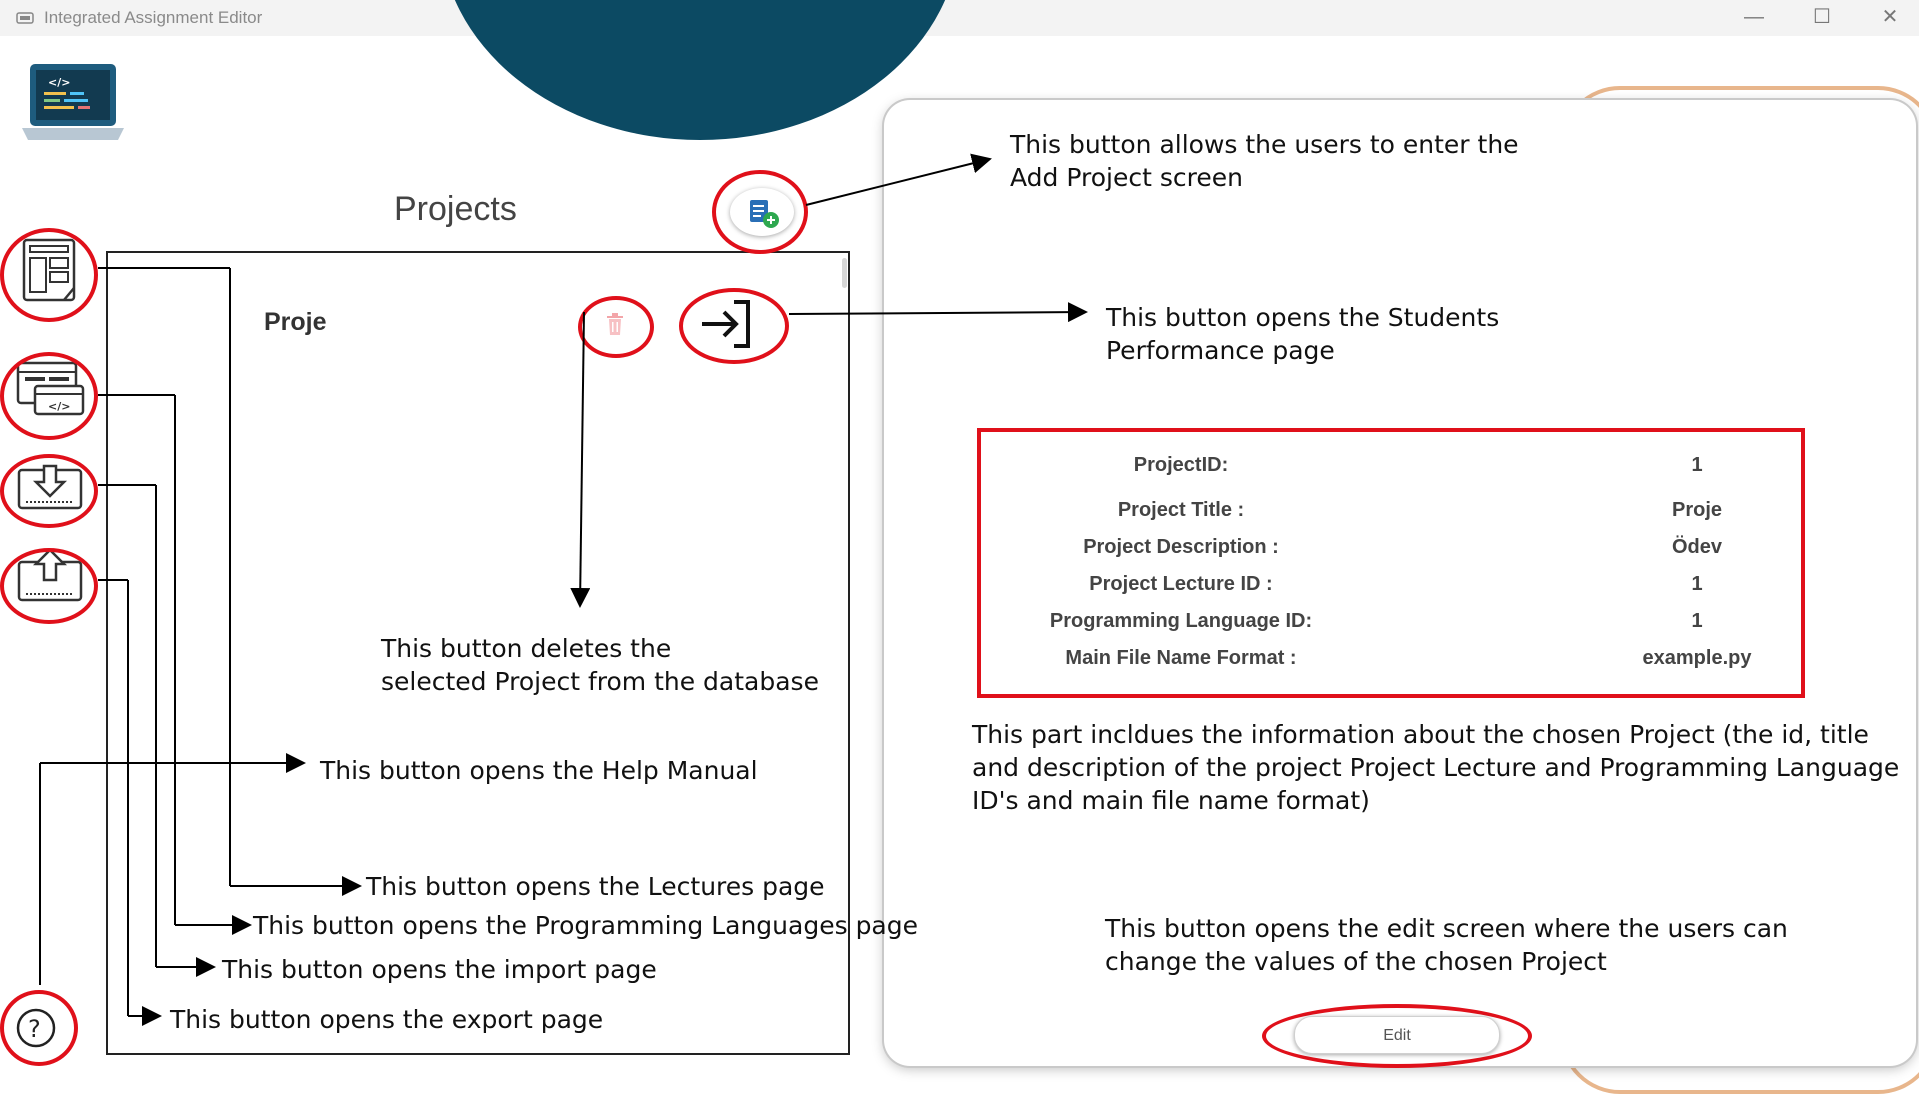 The image size is (1919, 1094). Describe the element at coordinates (959, 18) in the screenshot. I see `title-bar` at that location.